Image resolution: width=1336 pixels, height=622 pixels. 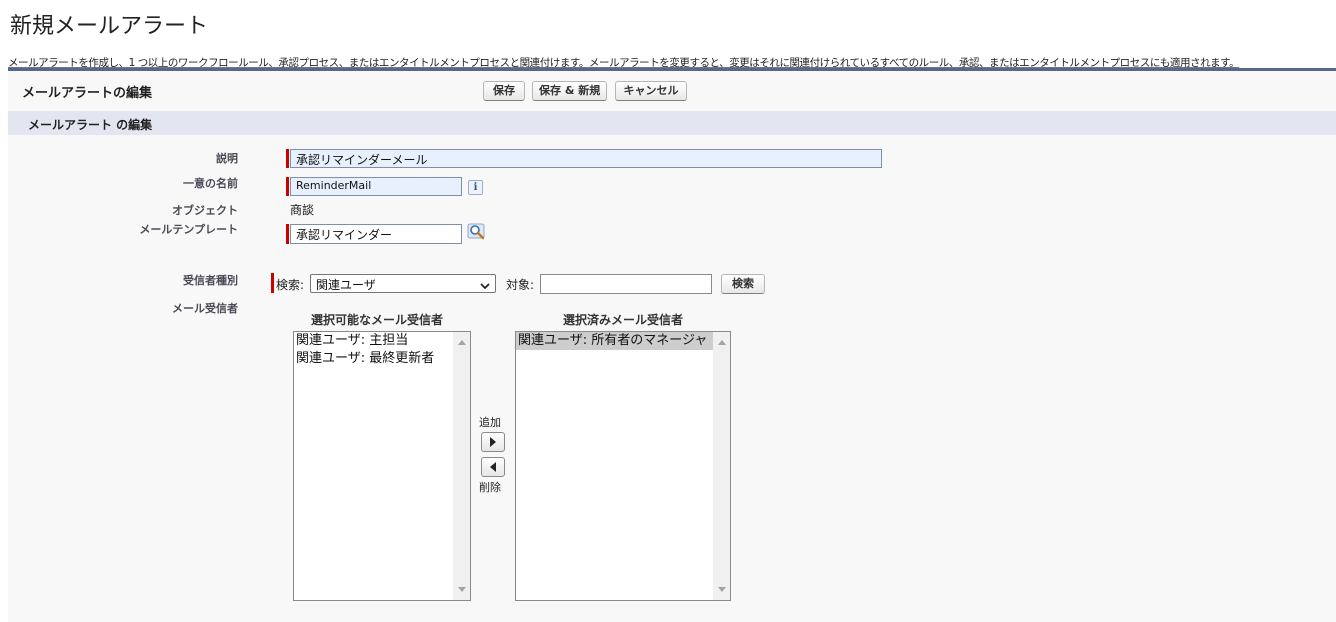 I want to click on section-header: メールアラート の編集, so click(x=672, y=123).